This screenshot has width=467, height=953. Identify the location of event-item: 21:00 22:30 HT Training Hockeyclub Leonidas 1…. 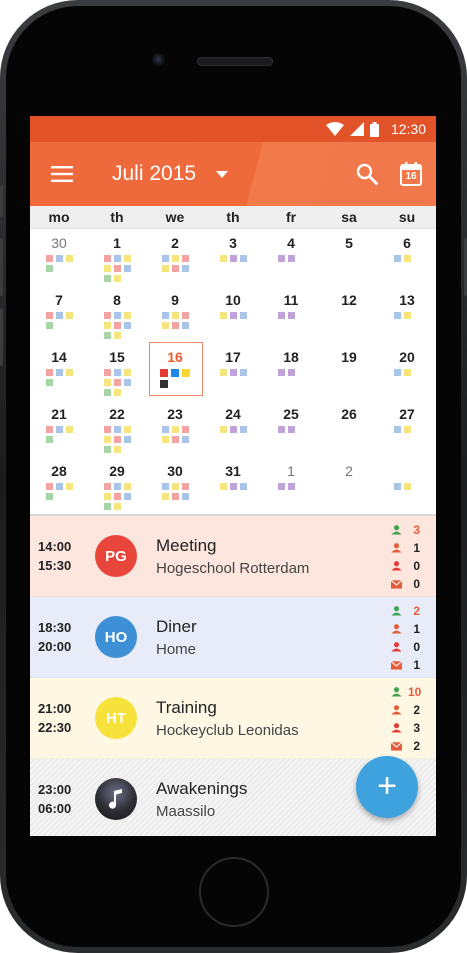
(233, 718).